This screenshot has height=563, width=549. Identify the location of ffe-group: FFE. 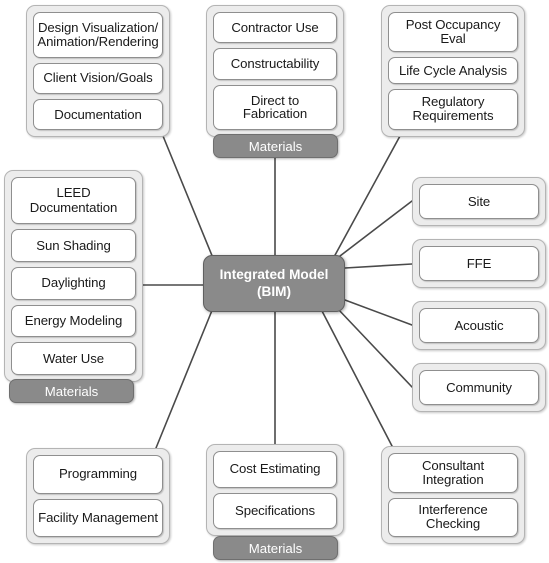
(479, 263).